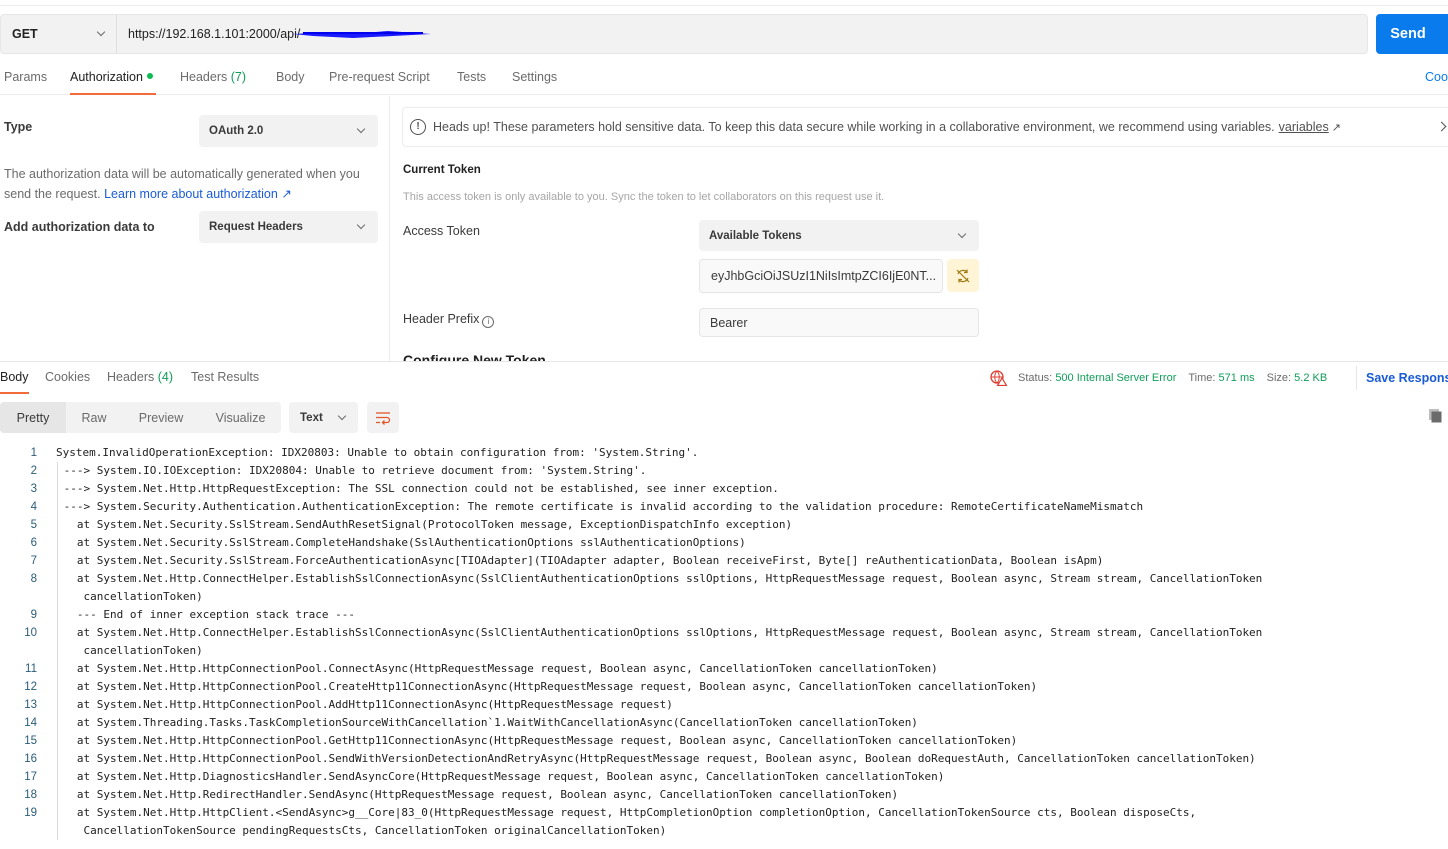 This screenshot has height=849, width=1448. Describe the element at coordinates (30, 705) in the screenshot. I see `line-number: 13` at that location.